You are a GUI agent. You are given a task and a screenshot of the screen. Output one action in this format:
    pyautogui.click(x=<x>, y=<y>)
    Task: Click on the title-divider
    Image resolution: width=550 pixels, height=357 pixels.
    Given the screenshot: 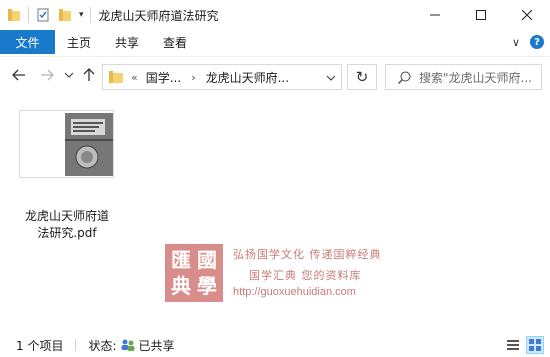 What is the action you would take?
    pyautogui.click(x=90, y=15)
    